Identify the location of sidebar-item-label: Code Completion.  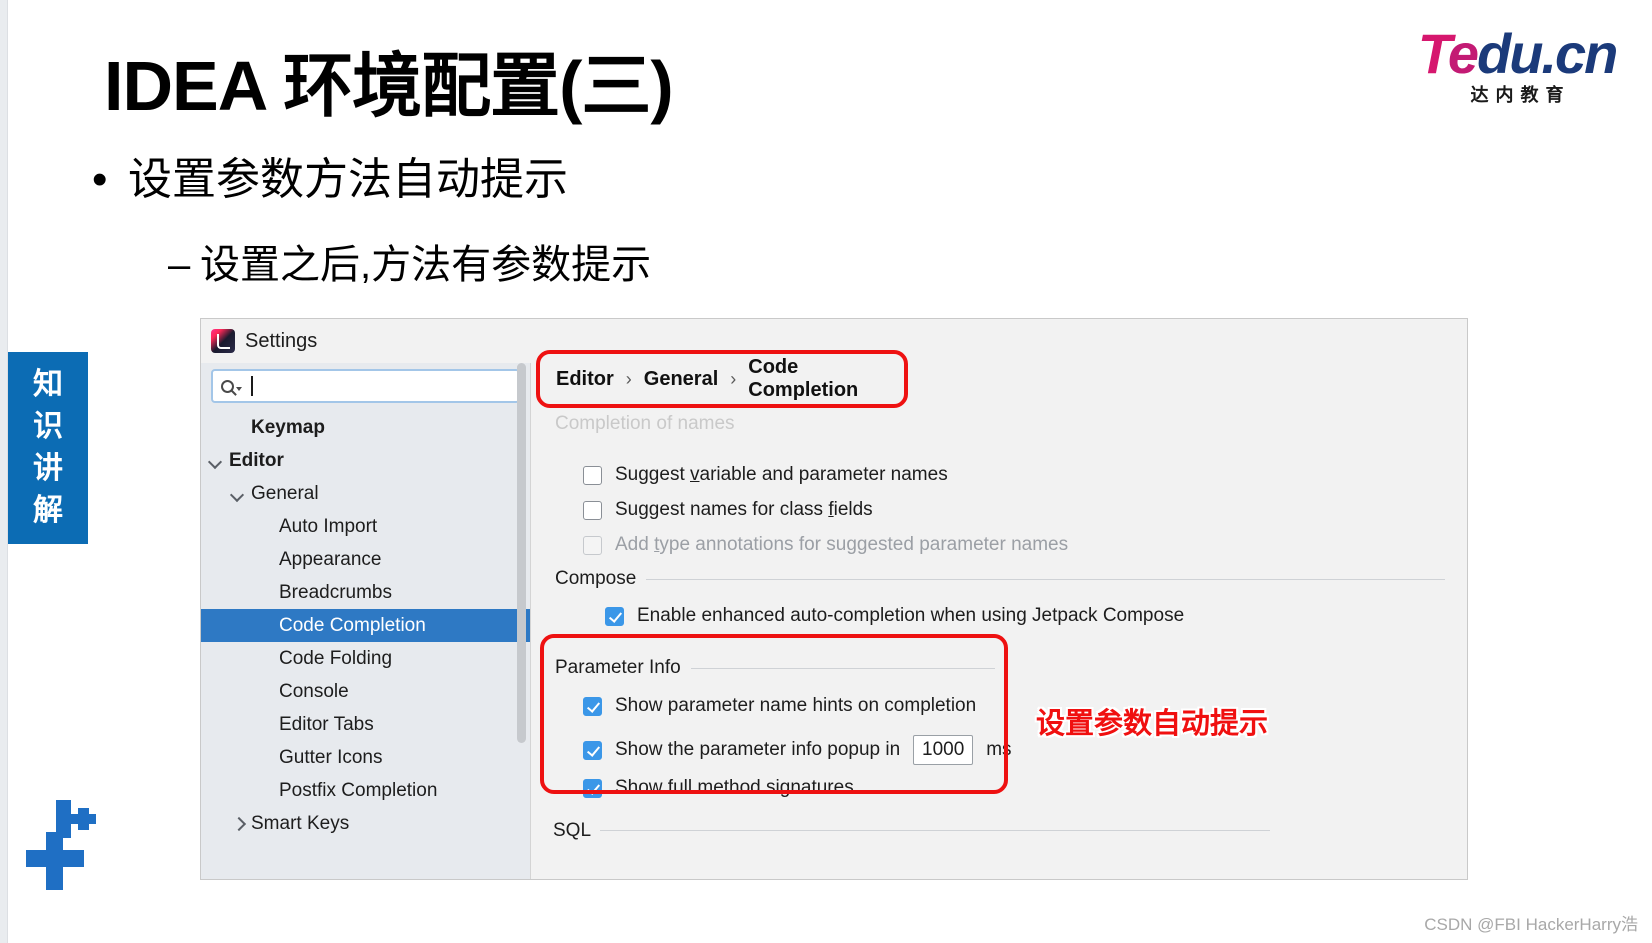
(352, 625).